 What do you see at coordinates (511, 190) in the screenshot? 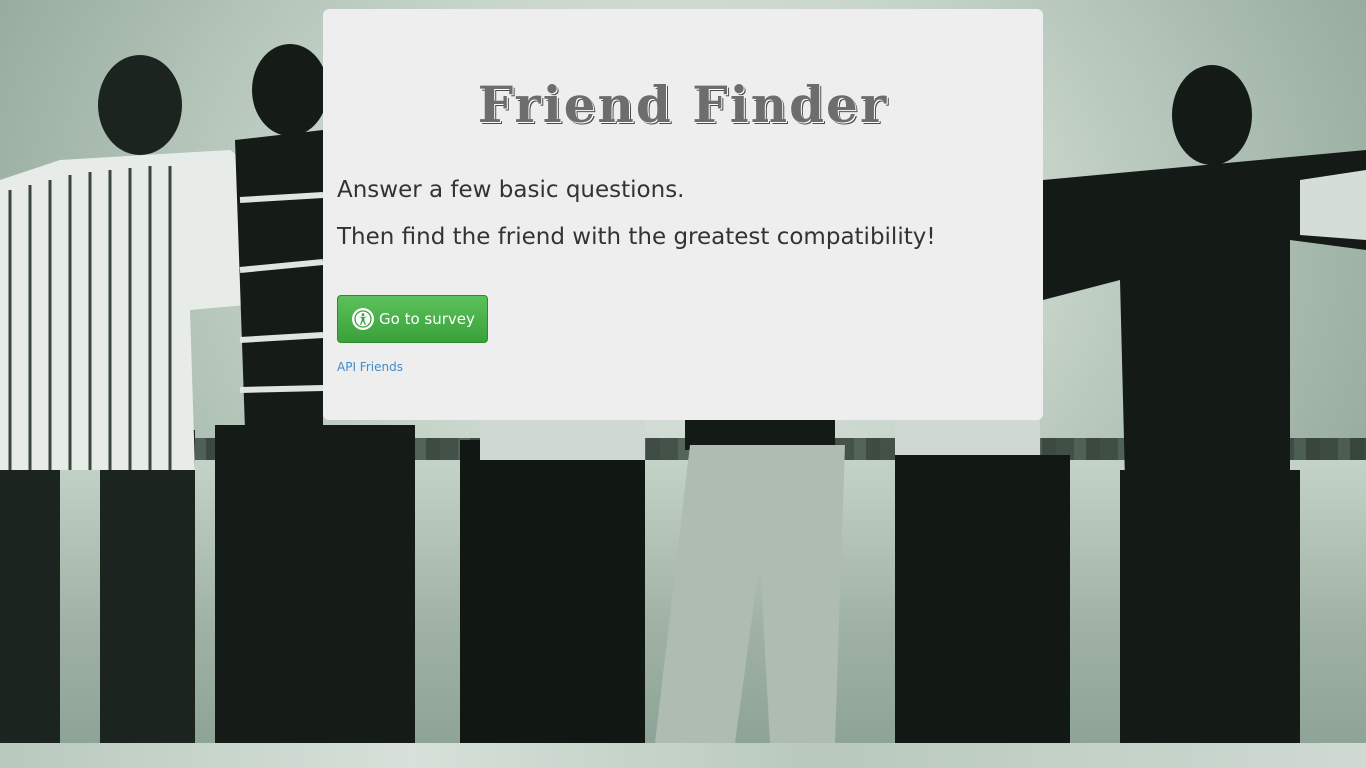
I see `intro-line-1: Answer a few basic questions.` at bounding box center [511, 190].